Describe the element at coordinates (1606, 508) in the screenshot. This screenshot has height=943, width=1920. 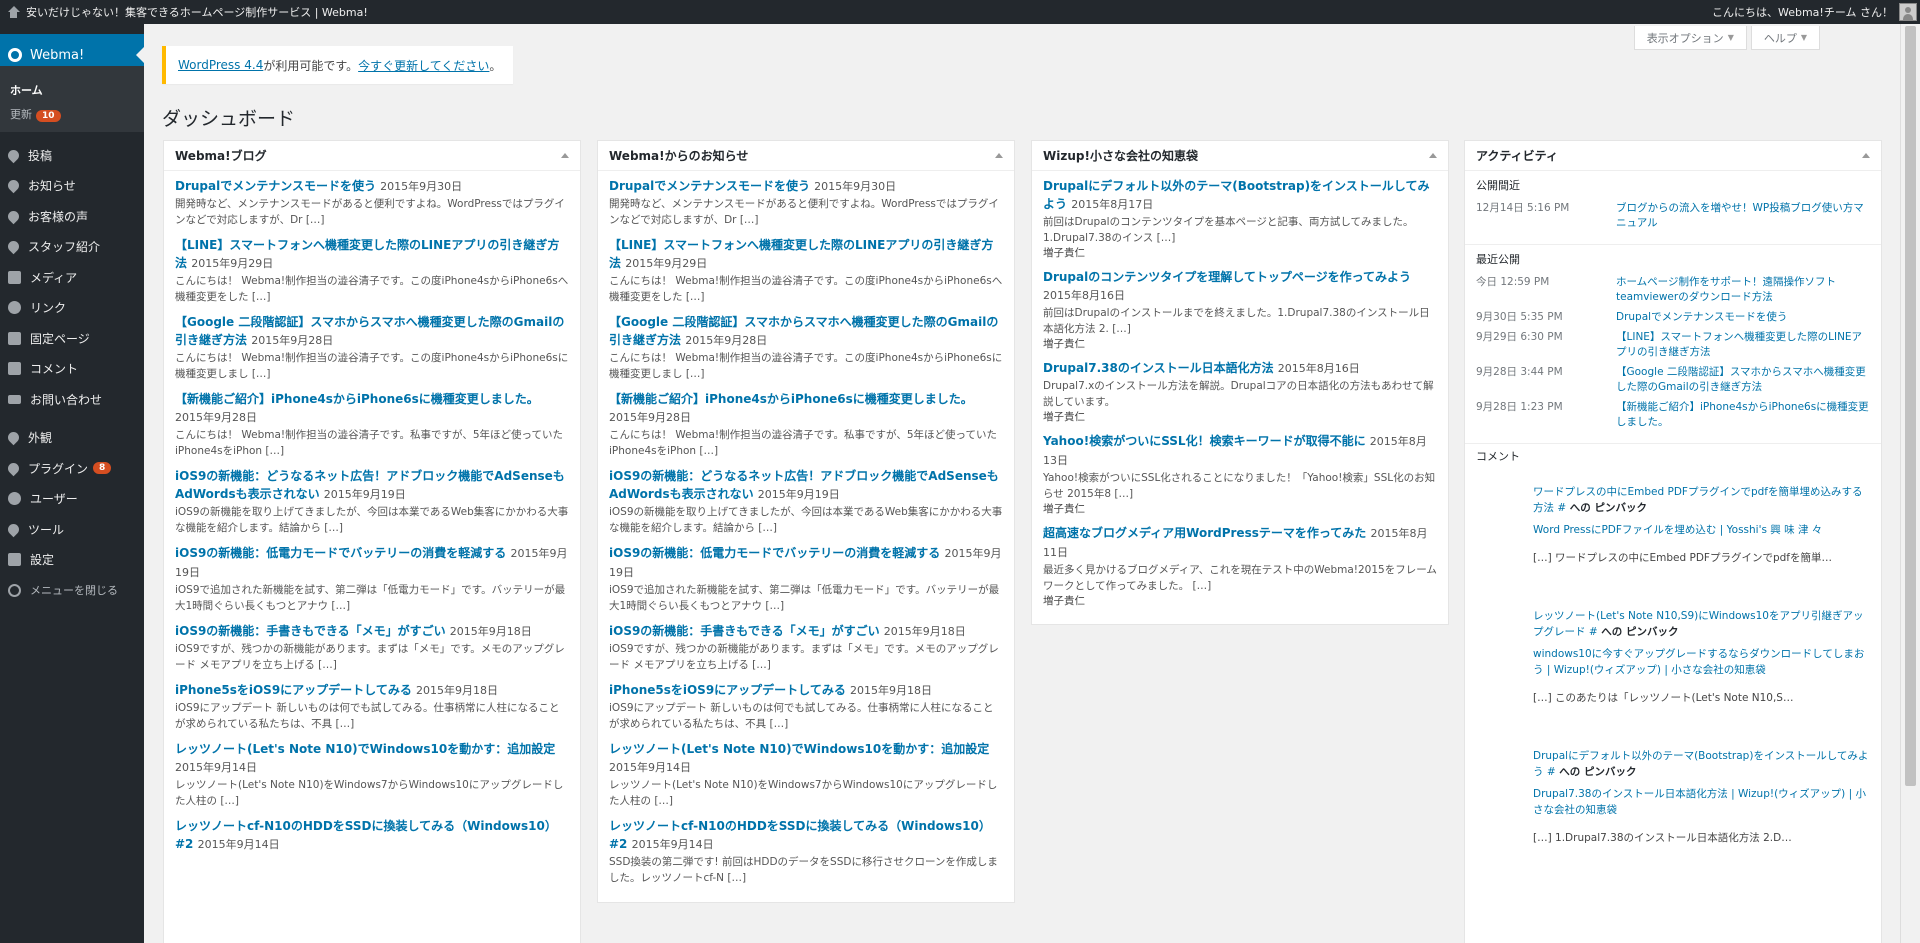
I see `comment-kind: への ピンバック` at that location.